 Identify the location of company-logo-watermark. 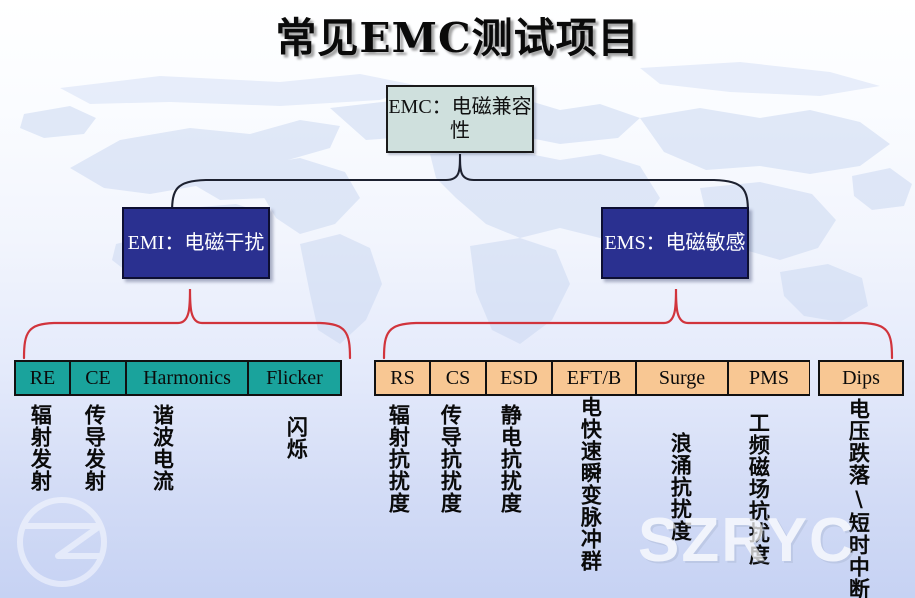
(62, 542).